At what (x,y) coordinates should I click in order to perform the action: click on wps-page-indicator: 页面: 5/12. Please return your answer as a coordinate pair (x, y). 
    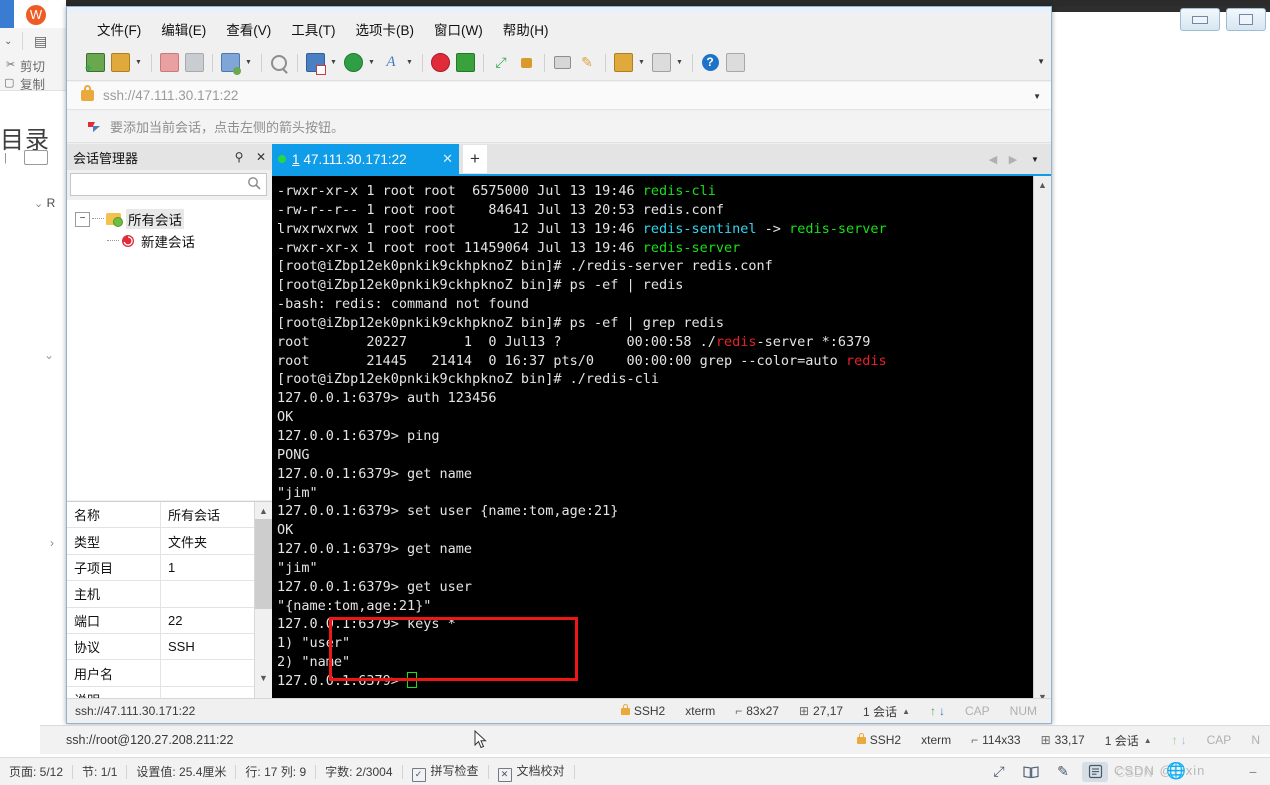
    Looking at the image, I should click on (36, 771).